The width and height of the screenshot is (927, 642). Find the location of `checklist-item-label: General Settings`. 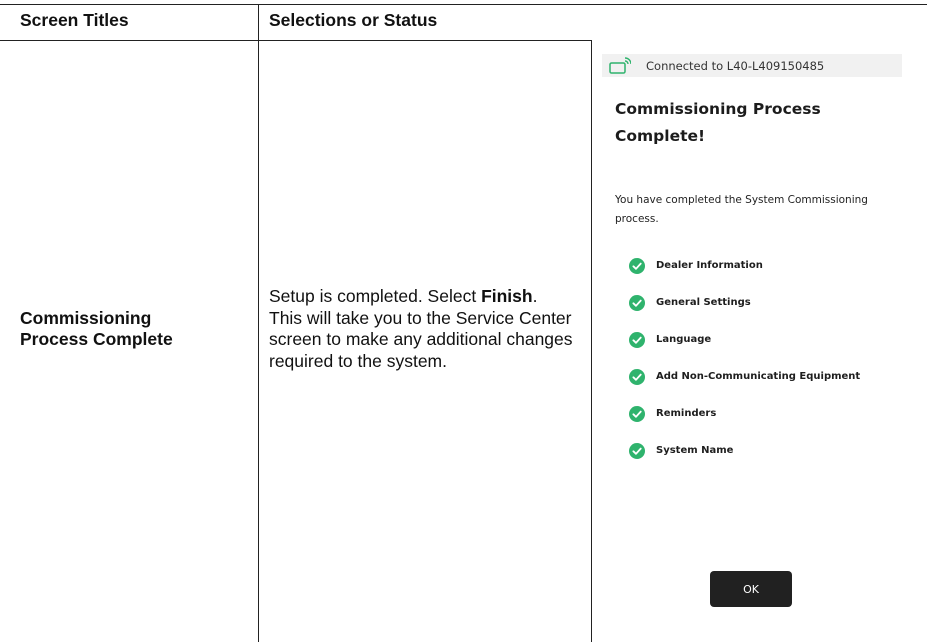

checklist-item-label: General Settings is located at coordinates (703, 302).